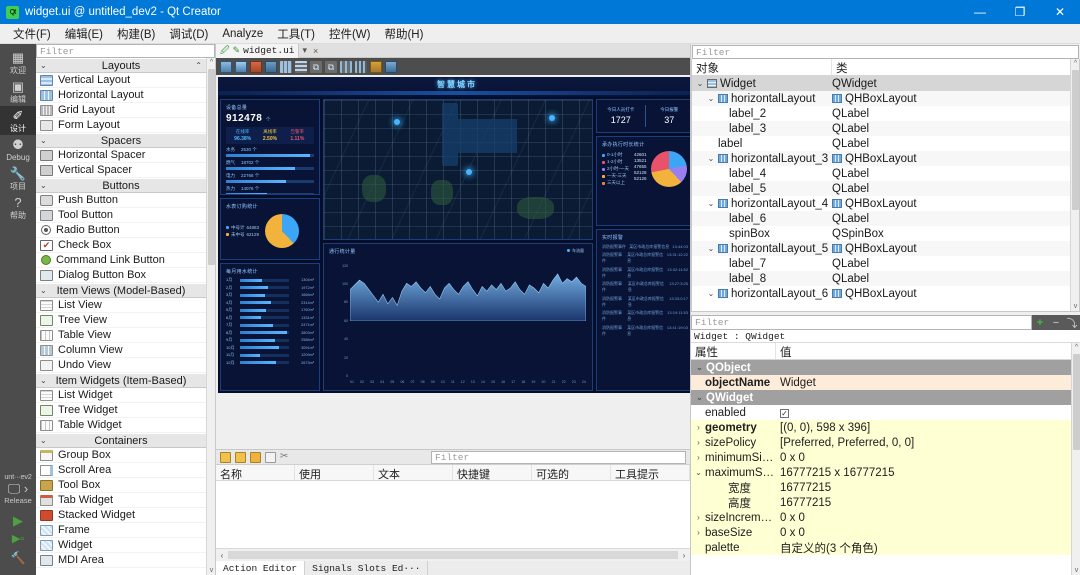 The image size is (1080, 575). Describe the element at coordinates (18, 91) in the screenshot. I see `mode-编辑: ▣ 编辑` at that location.